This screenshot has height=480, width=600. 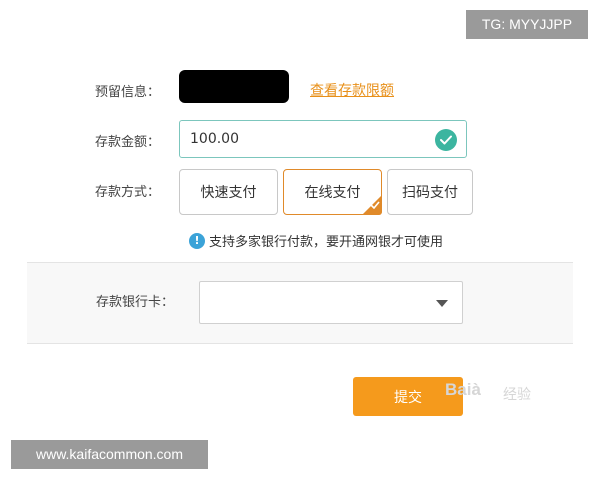 What do you see at coordinates (197, 240) in the screenshot?
I see `info-icon: !` at bounding box center [197, 240].